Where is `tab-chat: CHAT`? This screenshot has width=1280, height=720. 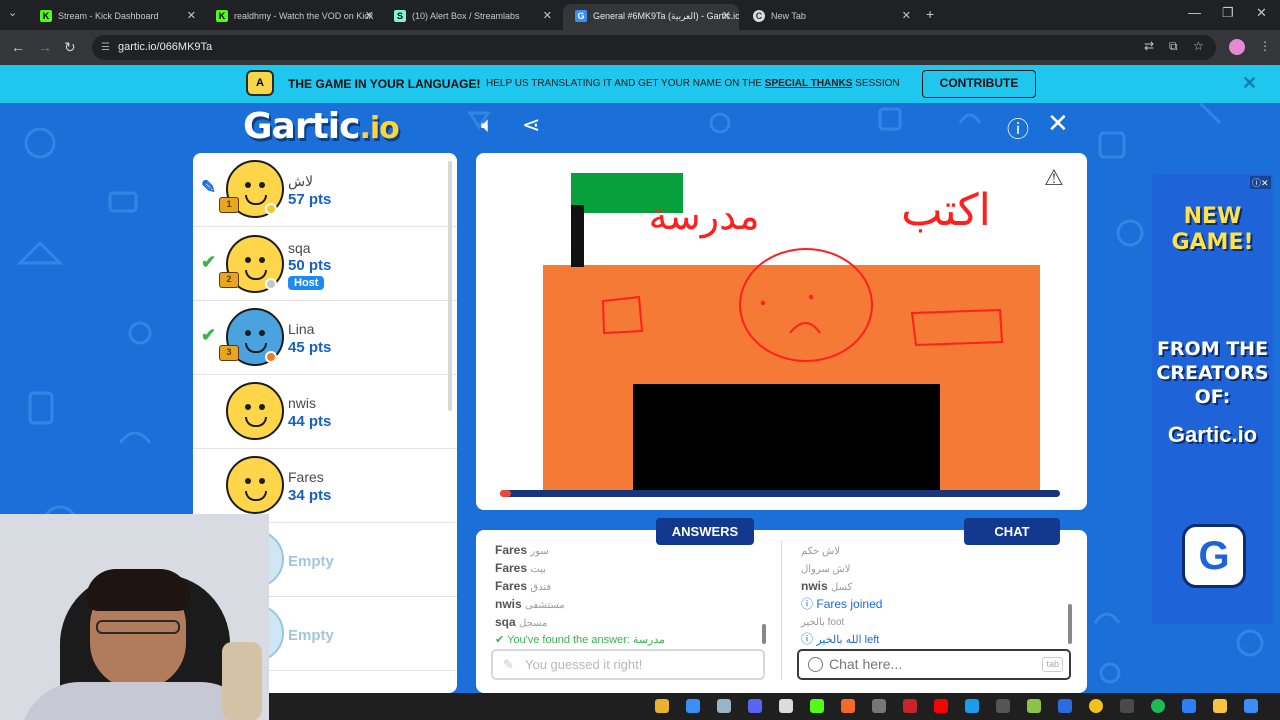 tab-chat: CHAT is located at coordinates (1012, 531).